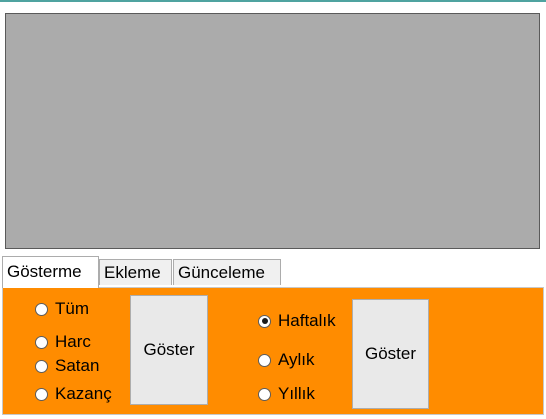 This screenshot has width=546, height=419. I want to click on radio-label: Aylık, so click(296, 359).